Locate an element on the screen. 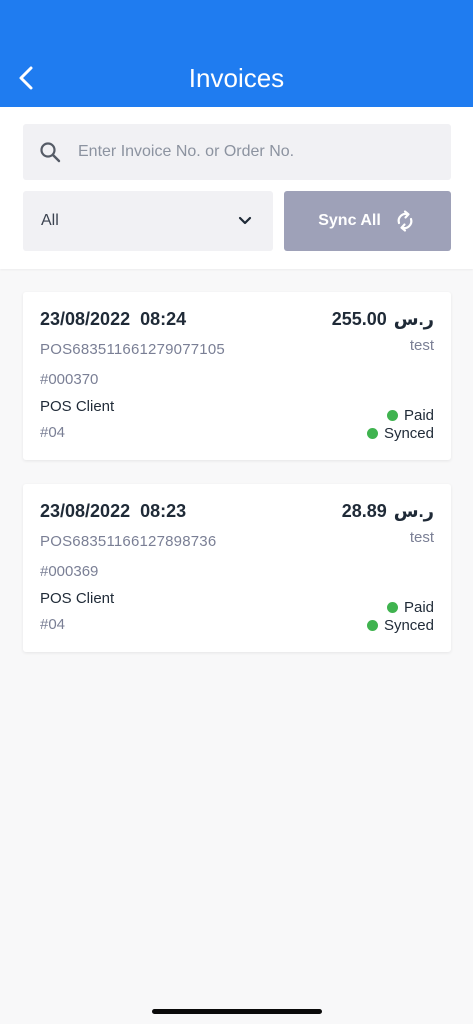 The width and height of the screenshot is (473, 1024). invoice-pos-number: POS683511661279077105 is located at coordinates (132, 349).